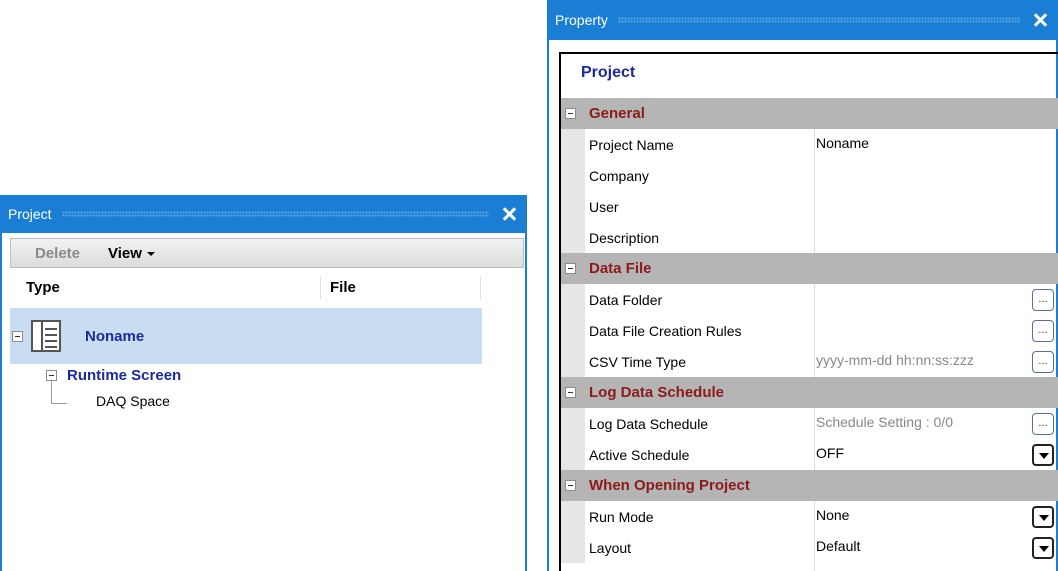 This screenshot has width=1058, height=571. I want to click on property-name: Data Folder, so click(626, 300).